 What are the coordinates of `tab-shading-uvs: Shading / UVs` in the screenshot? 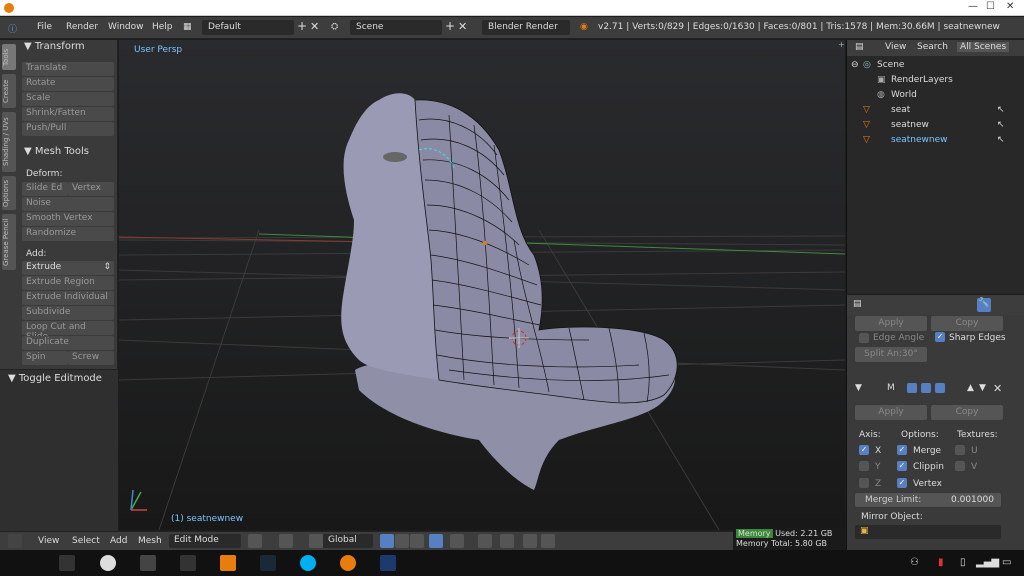 It's located at (9, 142).